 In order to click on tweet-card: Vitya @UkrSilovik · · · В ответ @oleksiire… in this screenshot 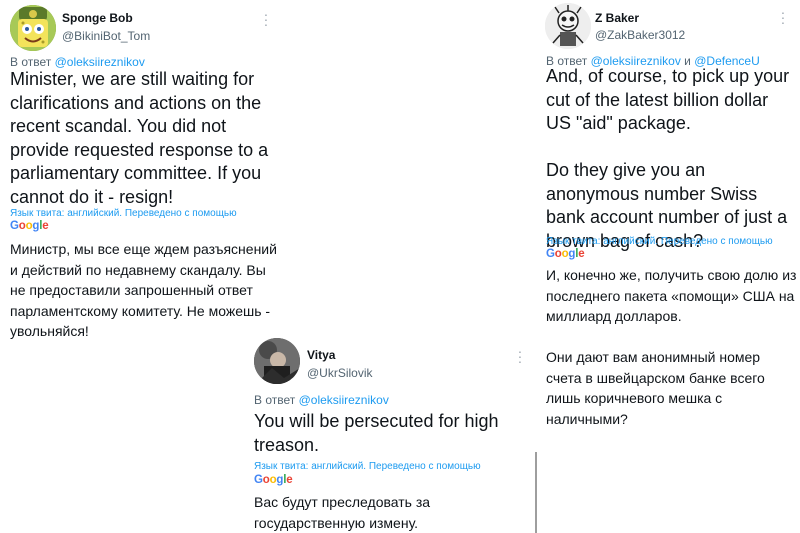, I will do `click(393, 435)`.